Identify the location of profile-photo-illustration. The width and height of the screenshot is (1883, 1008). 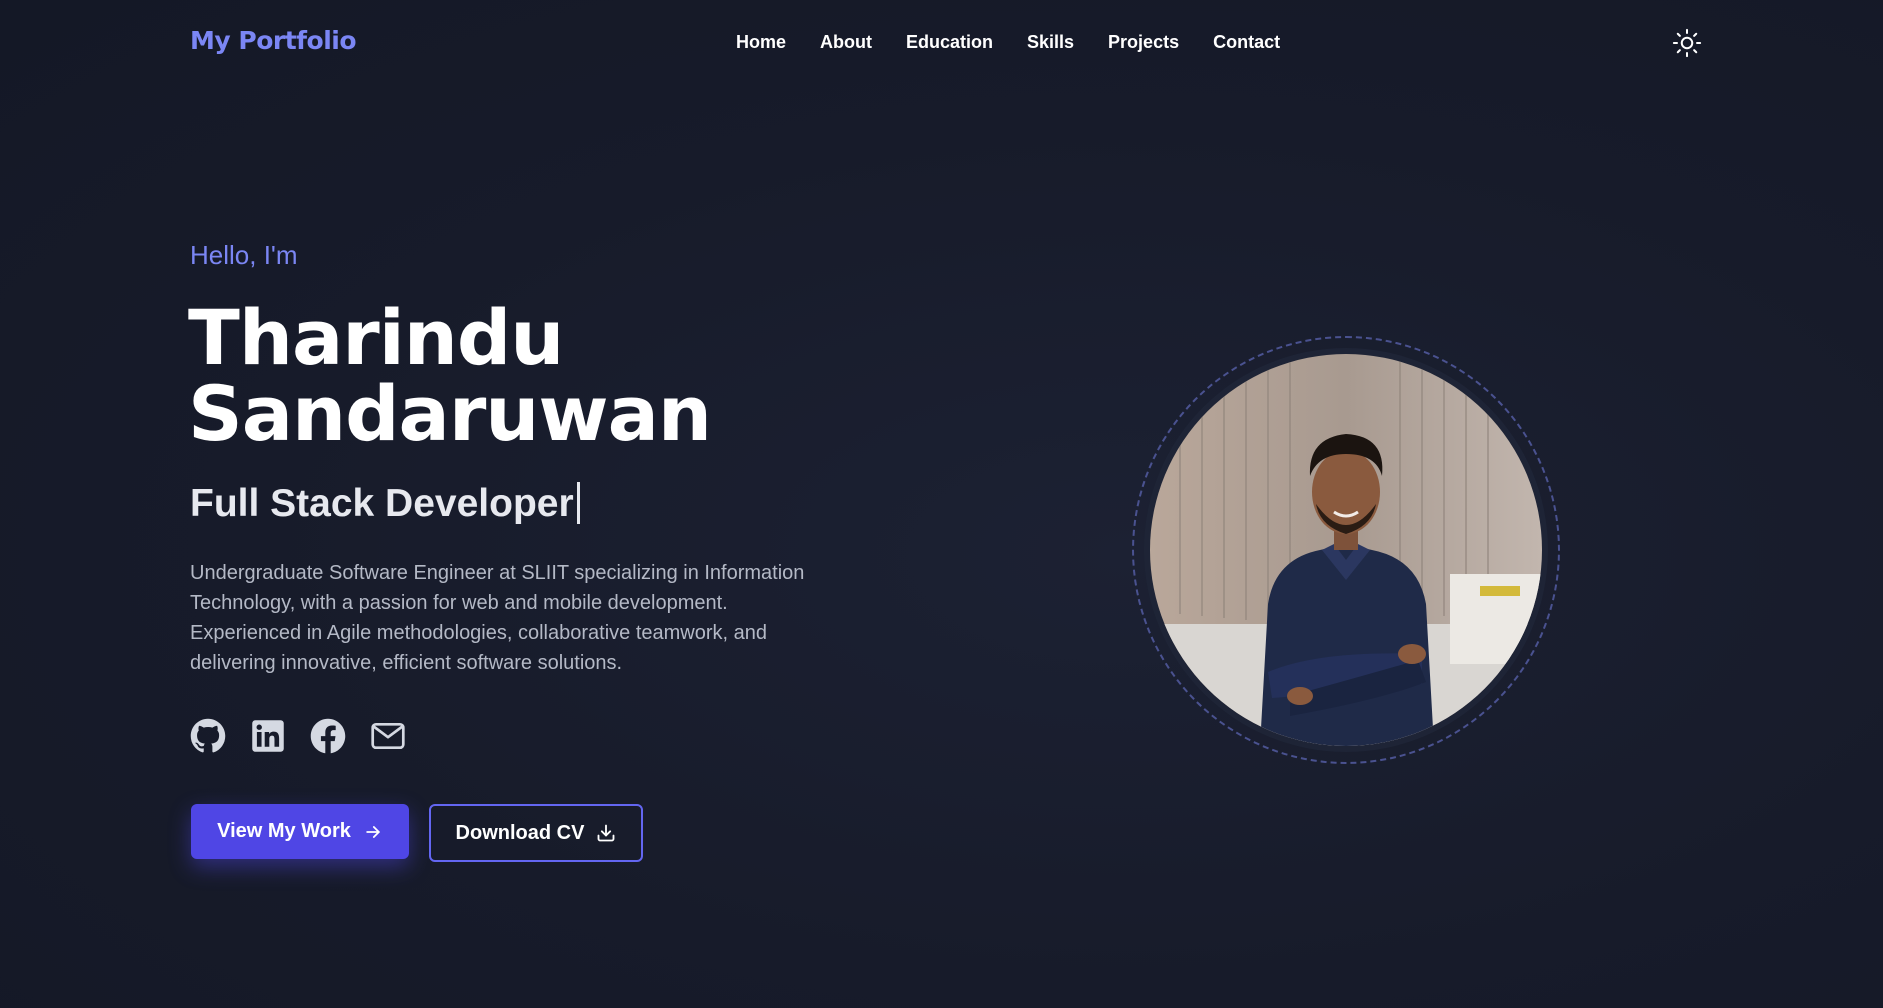
(1346, 550).